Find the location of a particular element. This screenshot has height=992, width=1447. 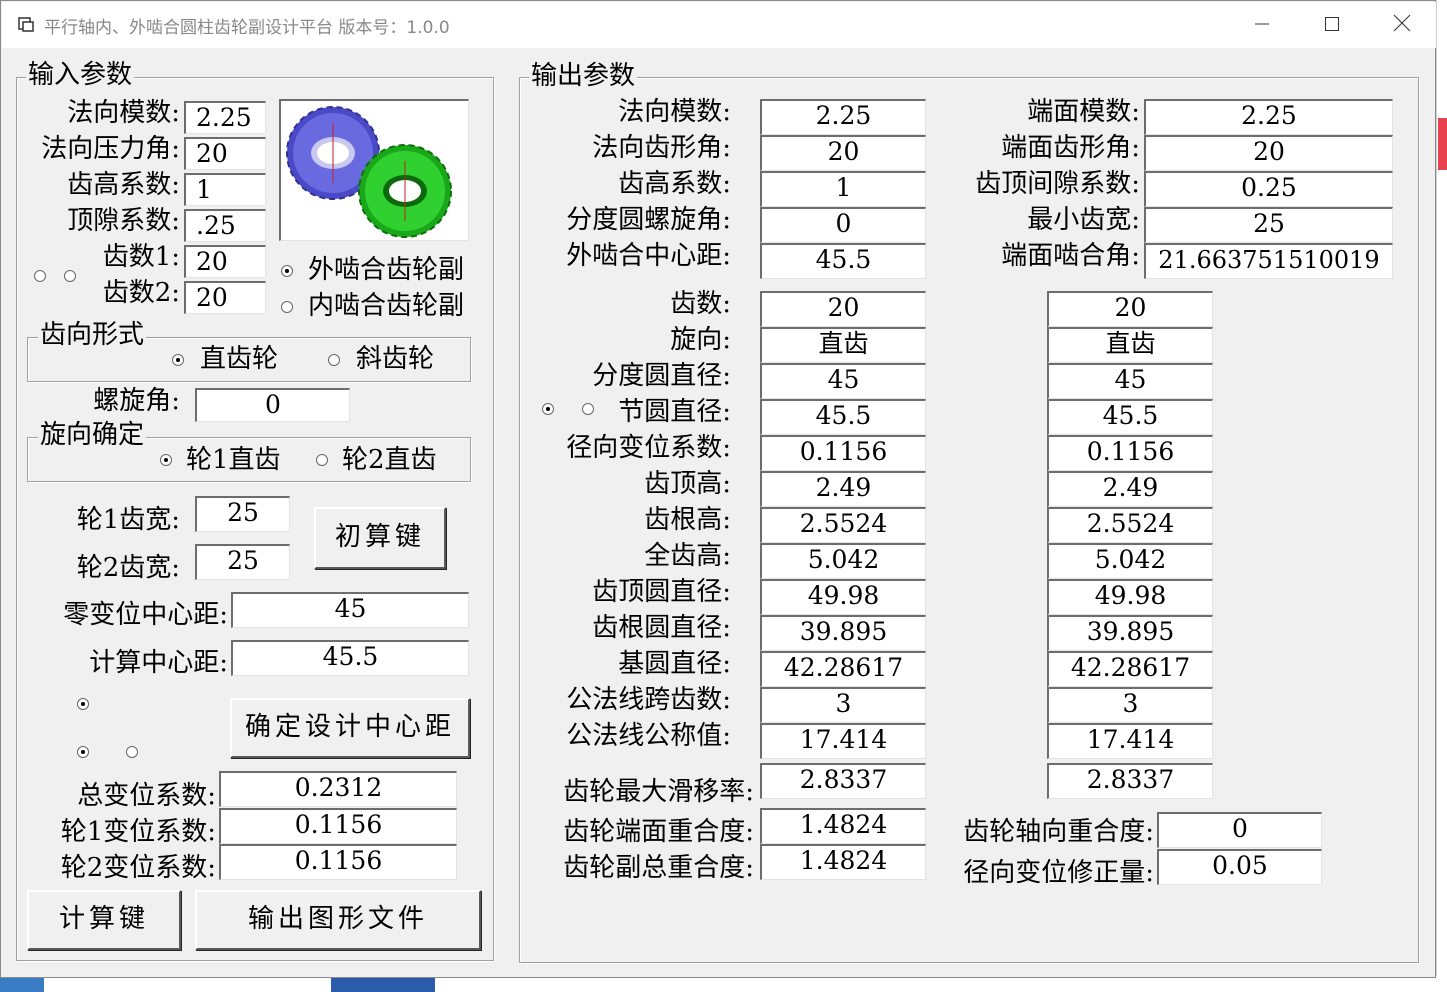

normal-module-input: 2.25 is located at coordinates (225, 117).